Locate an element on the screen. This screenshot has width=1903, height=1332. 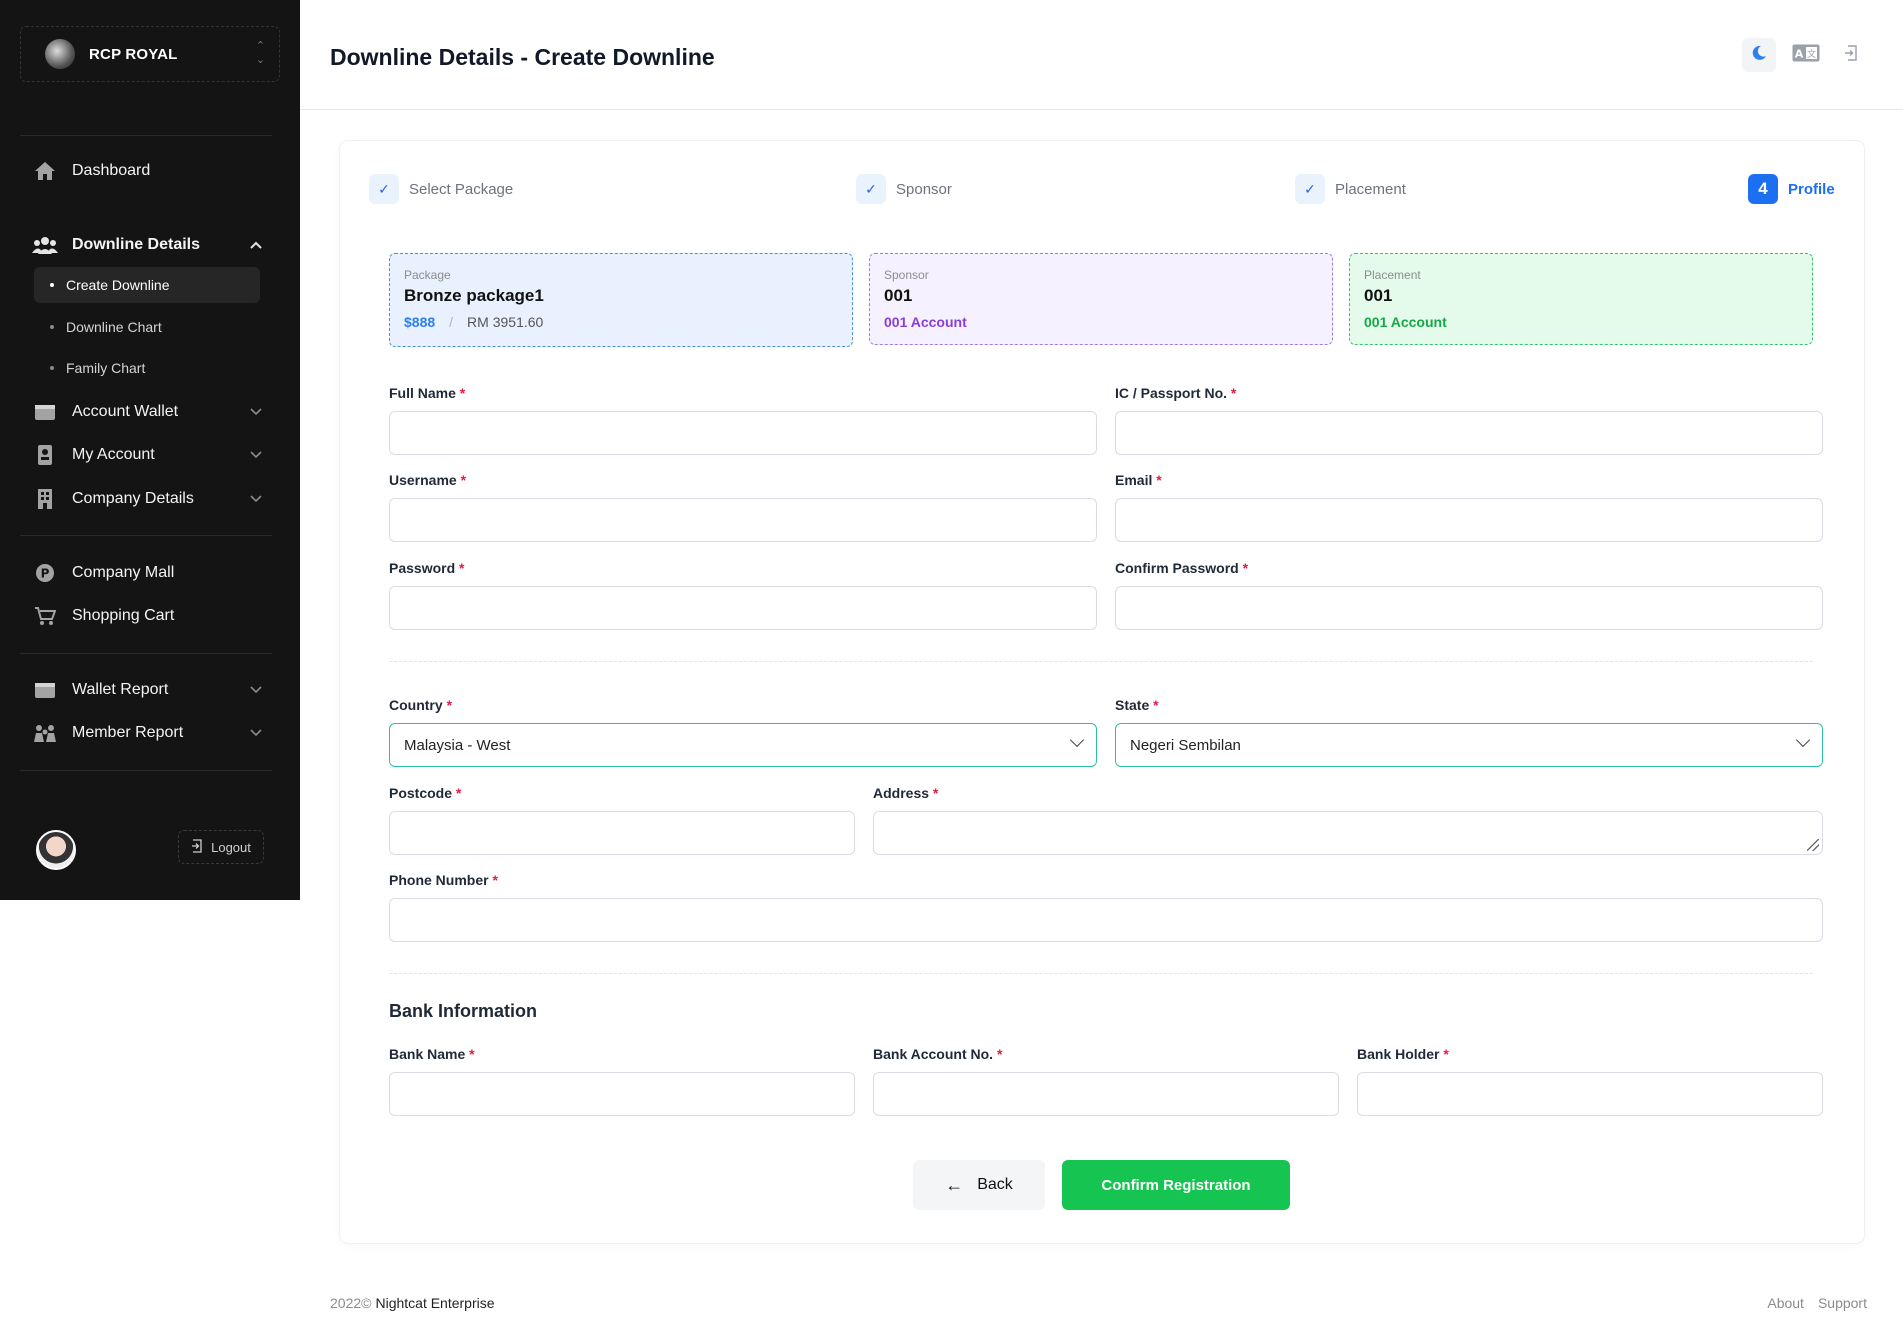
username-input is located at coordinates (743, 520).